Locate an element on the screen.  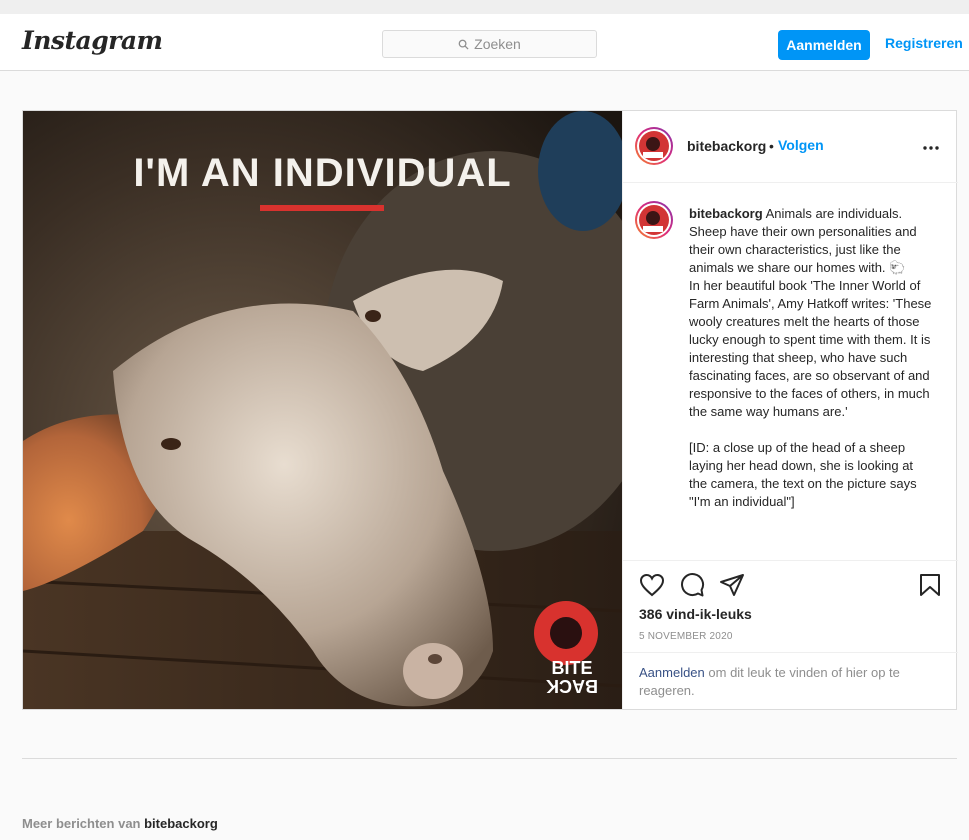
image-logo-bottom: BACK is located at coordinates (572, 686).